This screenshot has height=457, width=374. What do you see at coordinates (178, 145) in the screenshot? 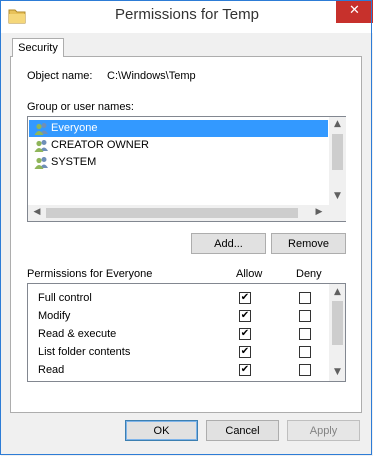
I see `list-item: CREATOR OWNER` at bounding box center [178, 145].